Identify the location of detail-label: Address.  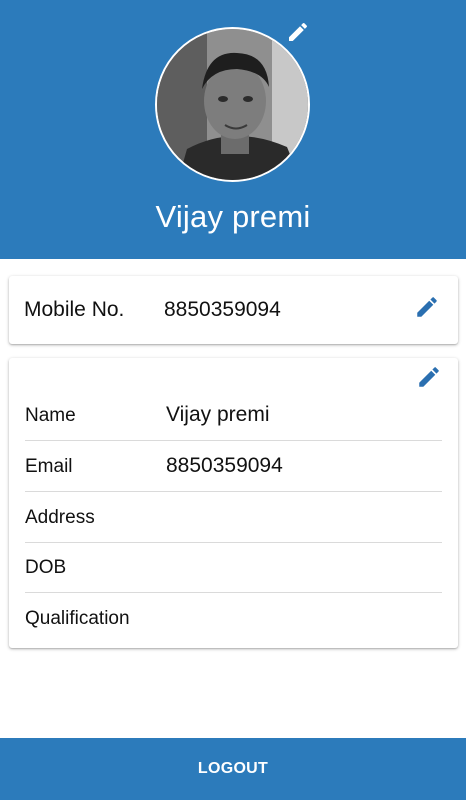
(60, 517).